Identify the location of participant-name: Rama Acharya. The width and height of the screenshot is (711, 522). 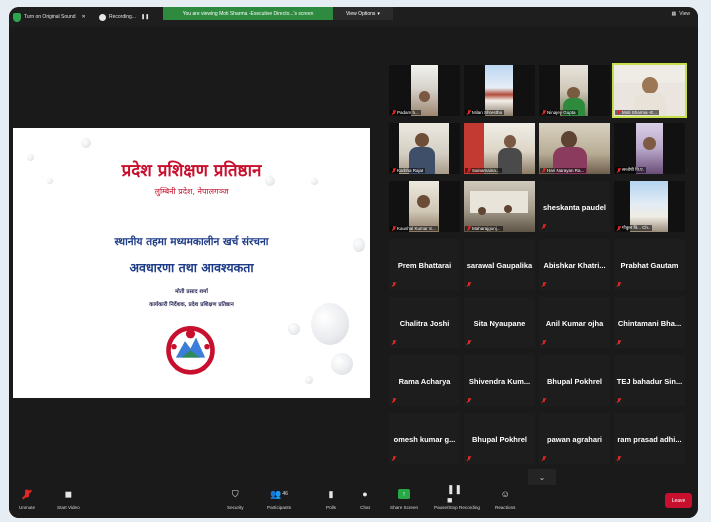
(424, 381).